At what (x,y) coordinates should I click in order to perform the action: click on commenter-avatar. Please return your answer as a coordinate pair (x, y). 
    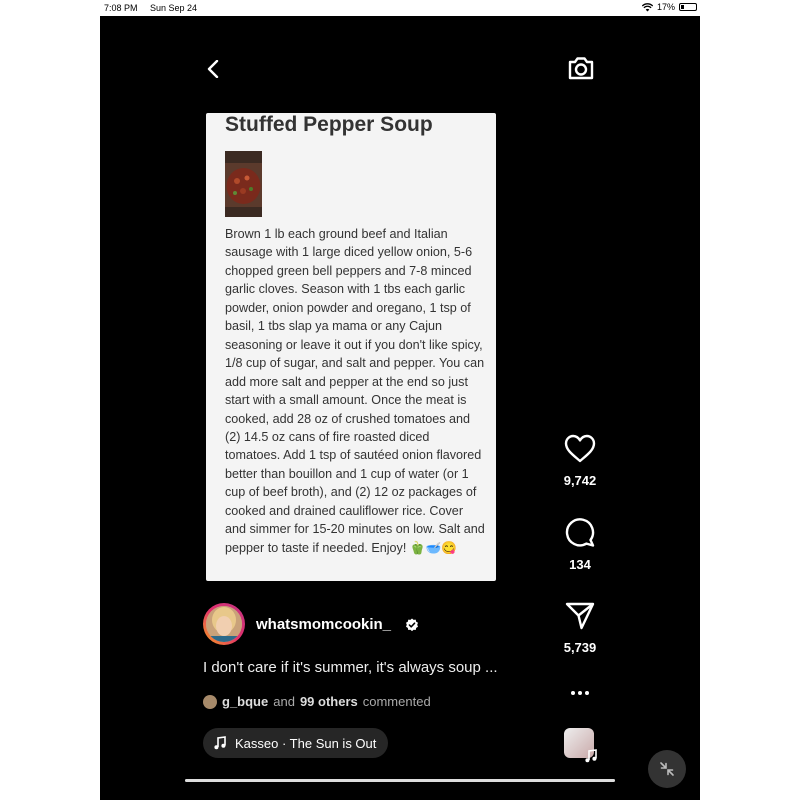
    Looking at the image, I should click on (210, 701).